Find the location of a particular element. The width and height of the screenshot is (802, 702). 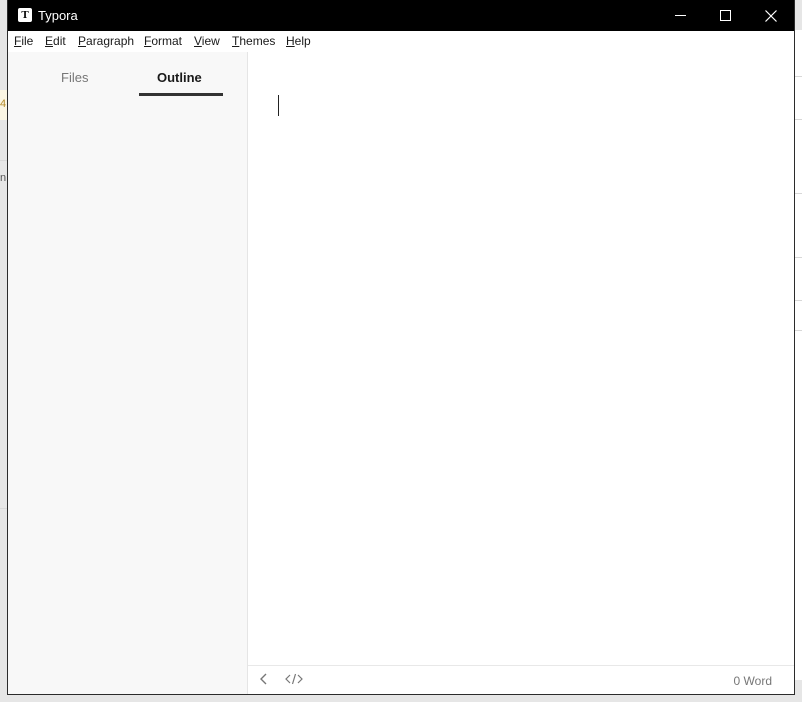

source-code-mode-button is located at coordinates (294, 680).